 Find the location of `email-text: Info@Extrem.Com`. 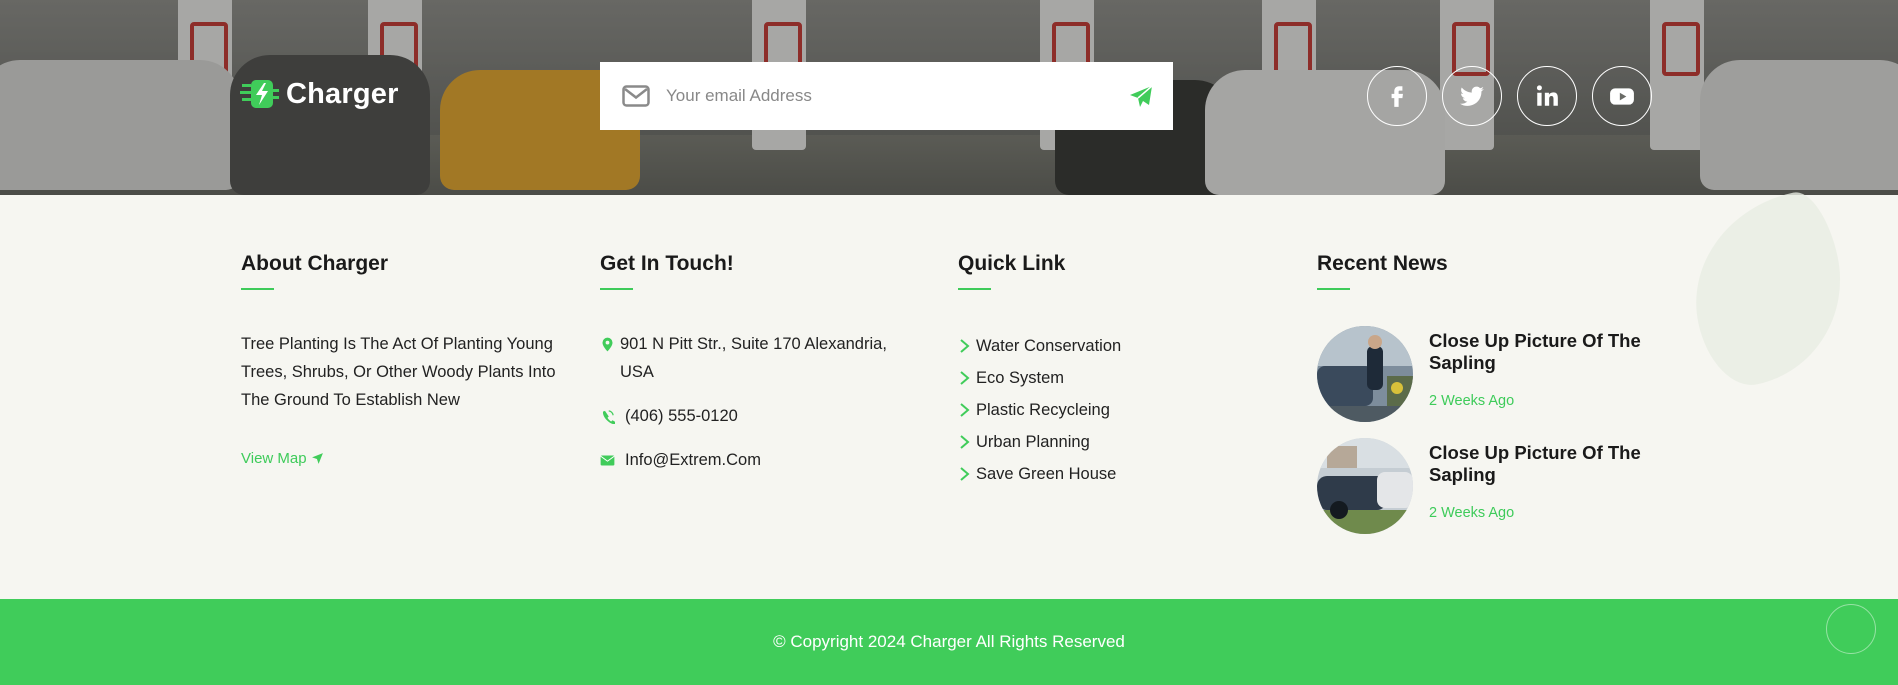

email-text: Info@Extrem.Com is located at coordinates (693, 460).